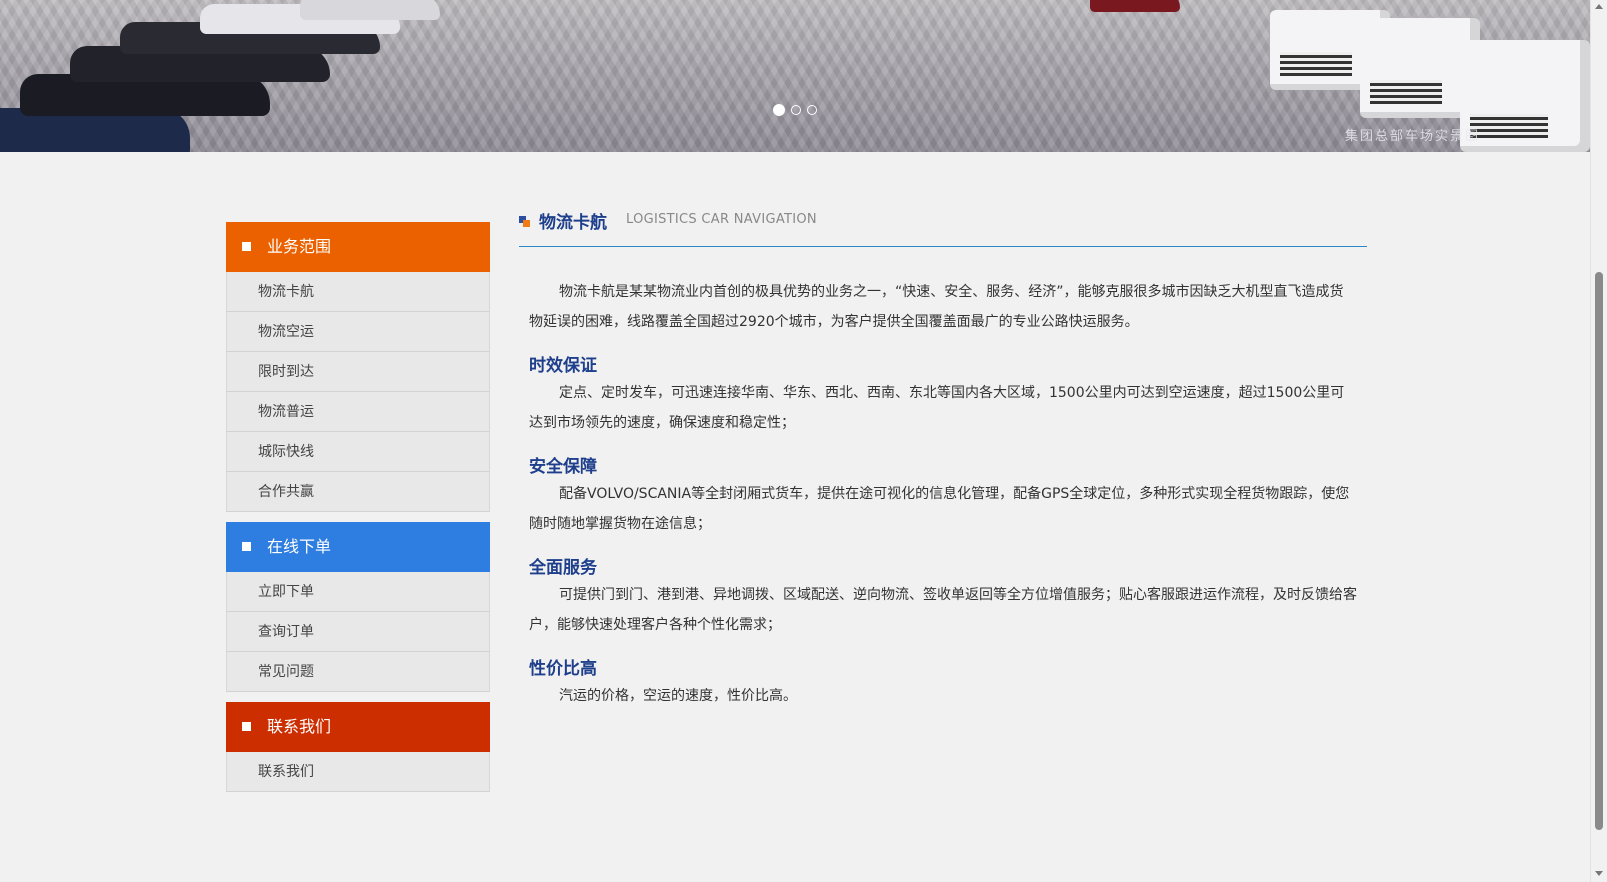  Describe the element at coordinates (358, 292) in the screenshot. I see `sidebar-item-truck-line: 物流卡航` at that location.